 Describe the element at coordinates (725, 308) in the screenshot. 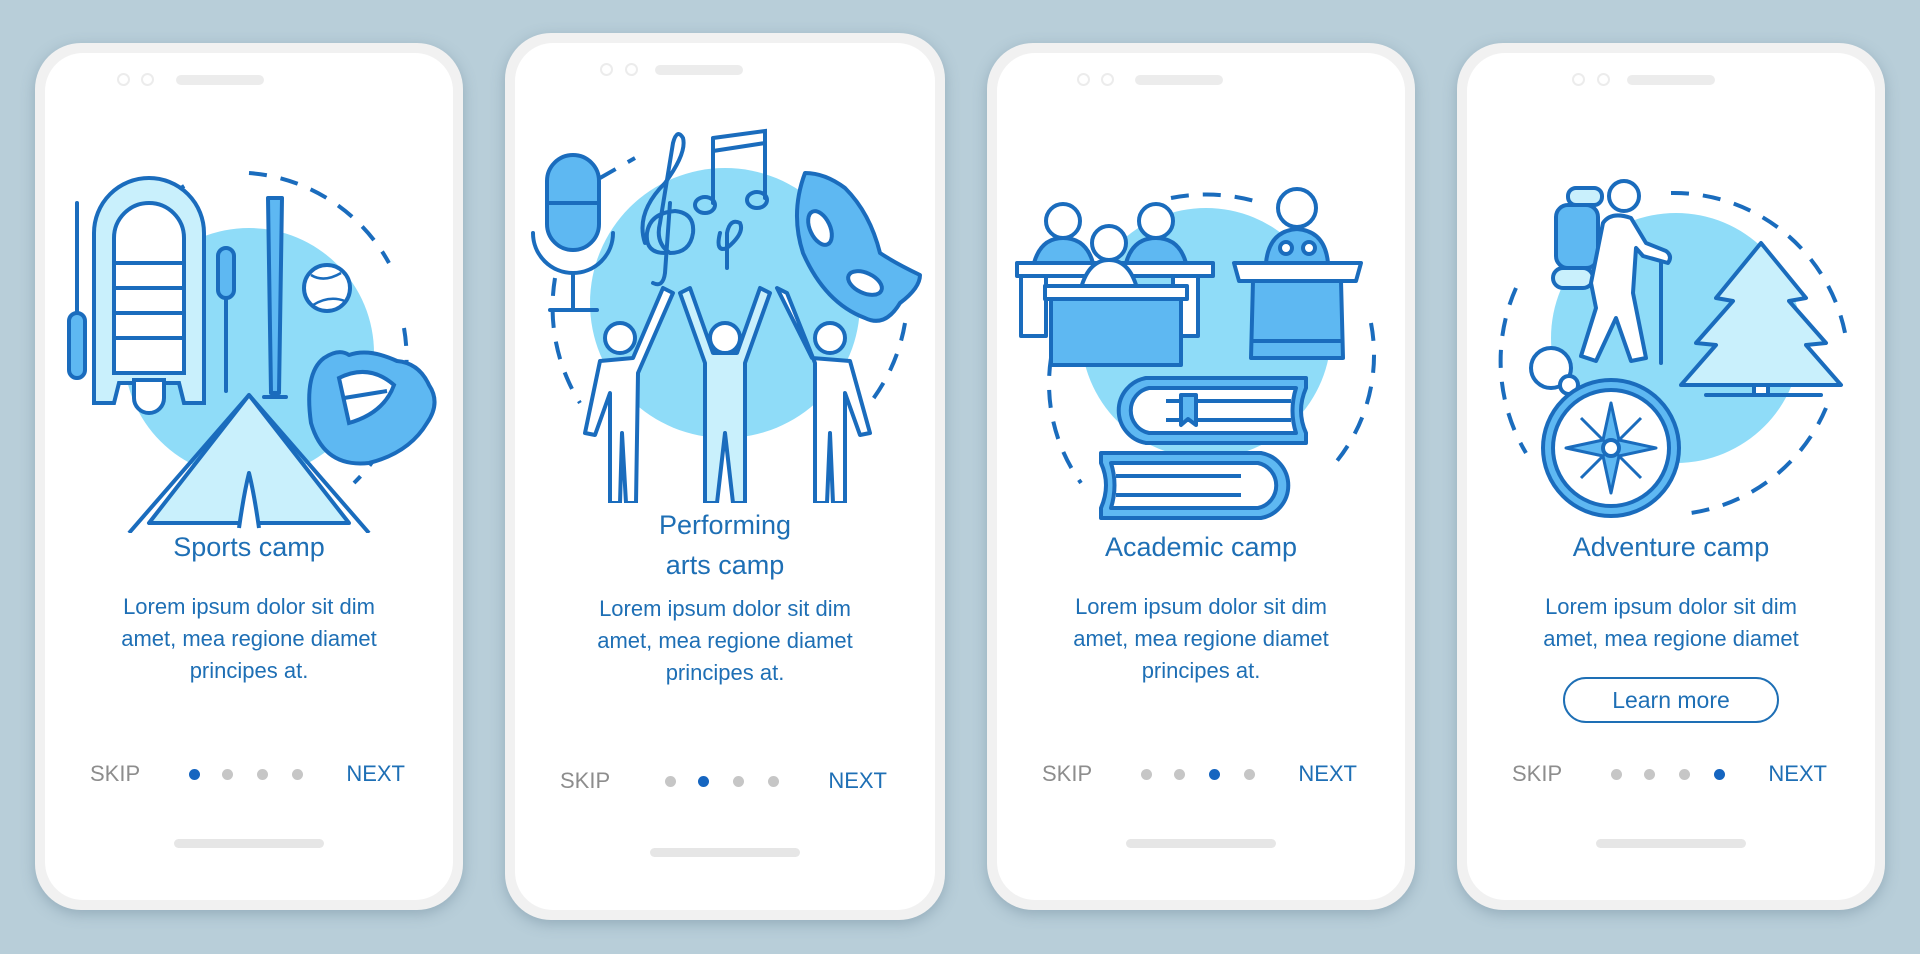

I see `performing-arts-illustration` at that location.